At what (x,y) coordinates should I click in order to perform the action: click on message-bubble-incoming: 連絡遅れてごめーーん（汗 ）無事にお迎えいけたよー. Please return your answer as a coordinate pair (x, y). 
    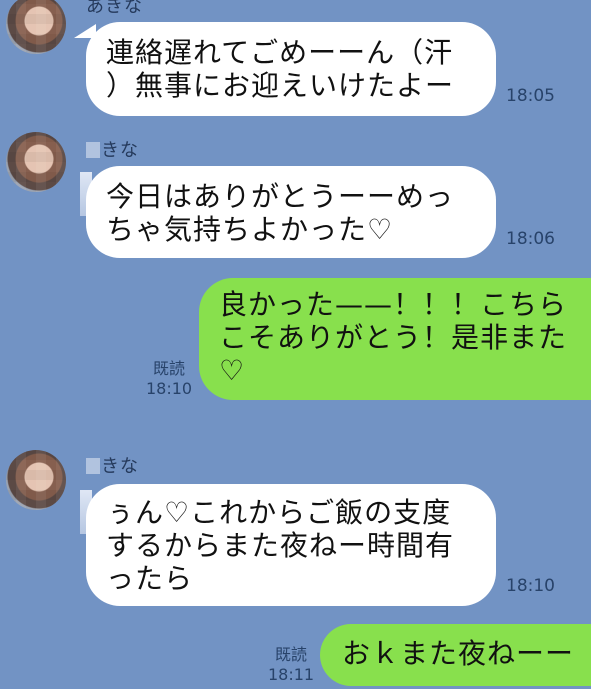
    Looking at the image, I should click on (291, 69).